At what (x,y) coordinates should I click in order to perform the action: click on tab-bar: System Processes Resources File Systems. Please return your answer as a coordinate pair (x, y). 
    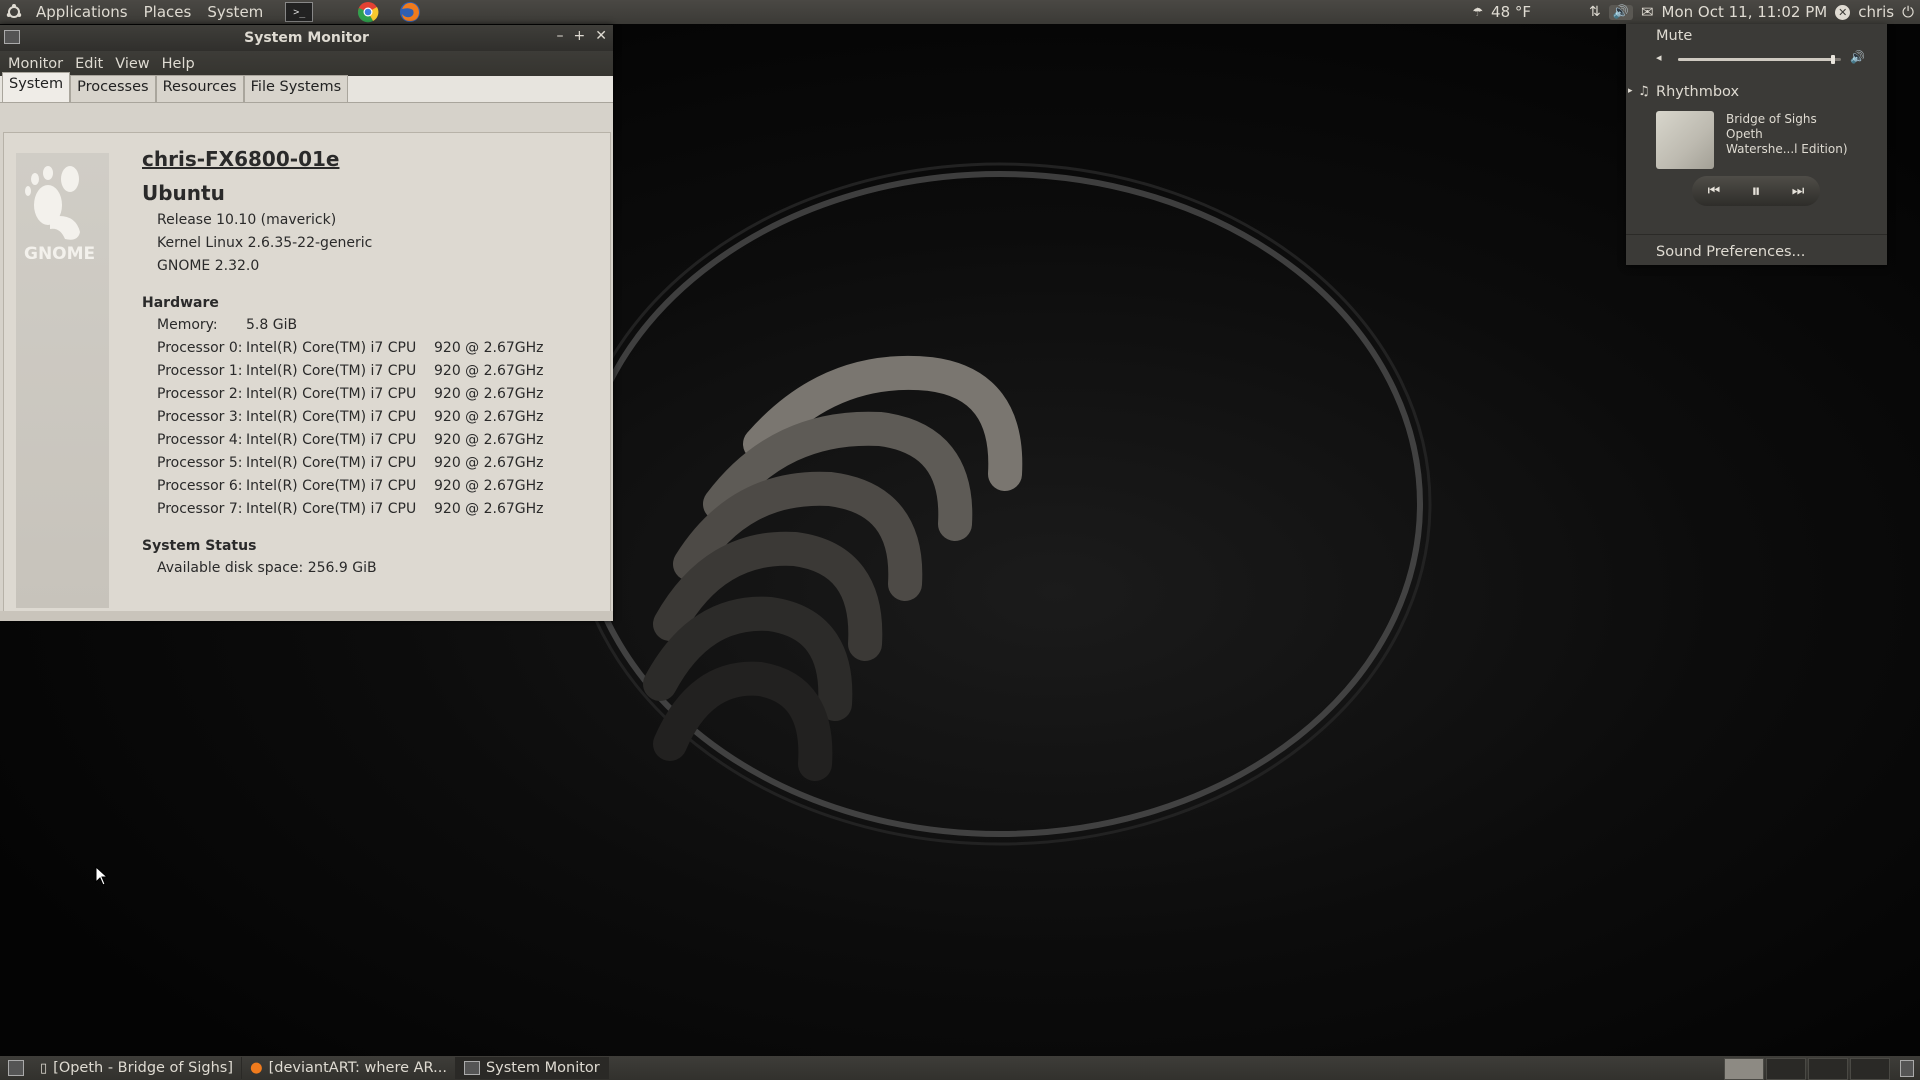
    Looking at the image, I should click on (306, 87).